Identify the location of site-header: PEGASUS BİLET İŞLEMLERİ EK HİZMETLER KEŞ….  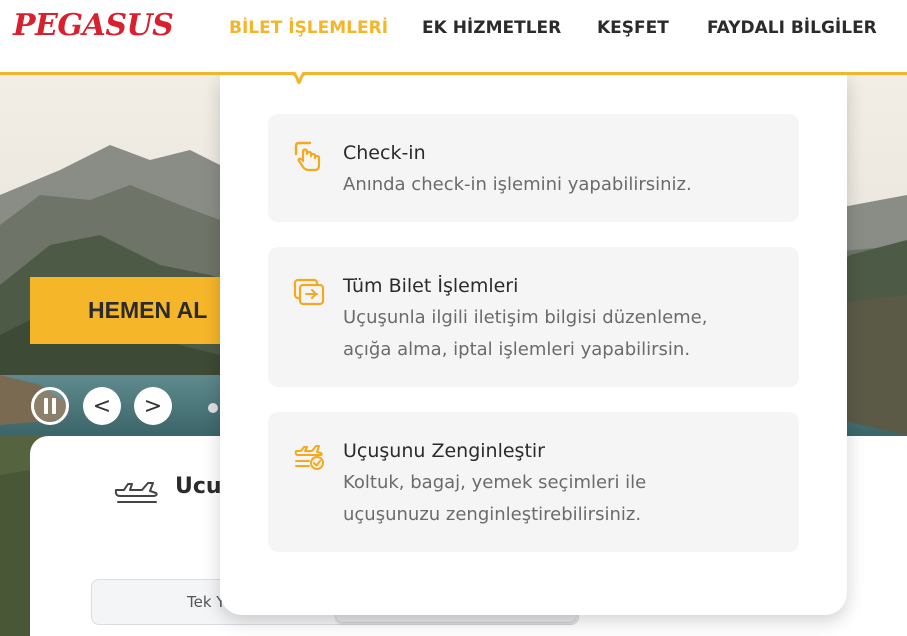
(453, 36).